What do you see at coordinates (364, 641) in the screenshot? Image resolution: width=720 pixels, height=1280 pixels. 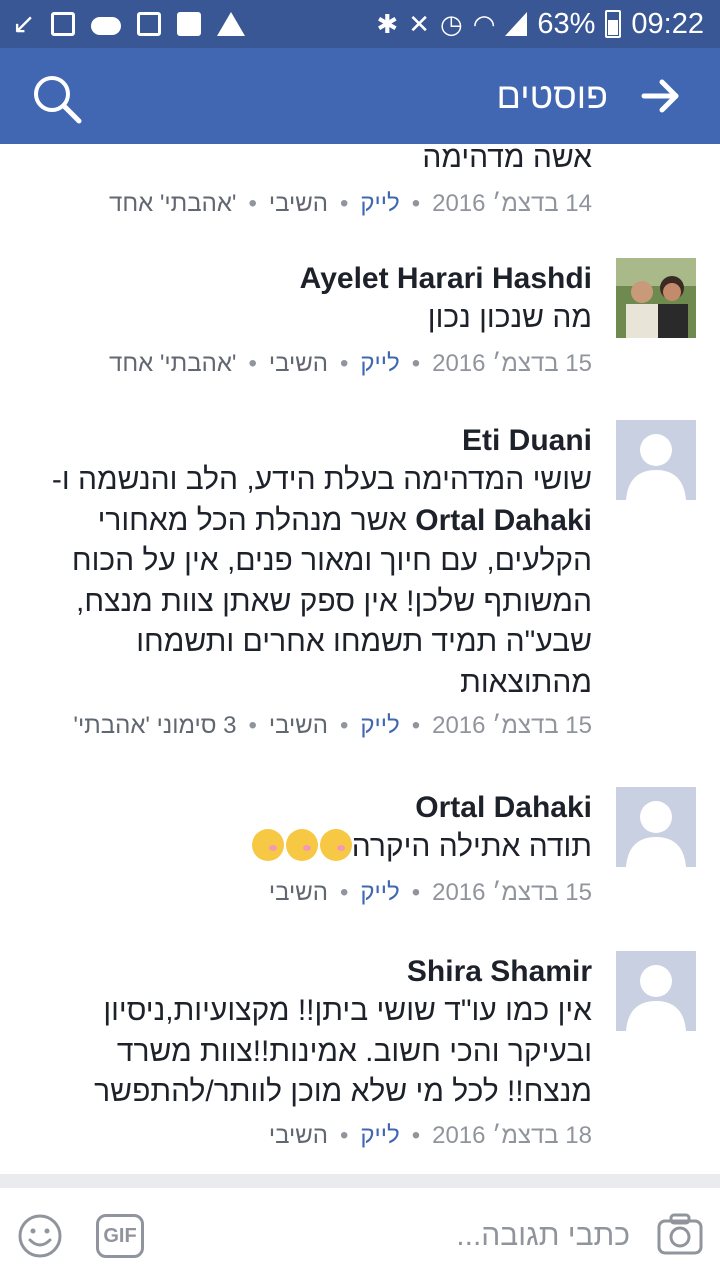 I see `comment-line: שבע"ה תמיד תשמחו אחרים ותשמחו` at bounding box center [364, 641].